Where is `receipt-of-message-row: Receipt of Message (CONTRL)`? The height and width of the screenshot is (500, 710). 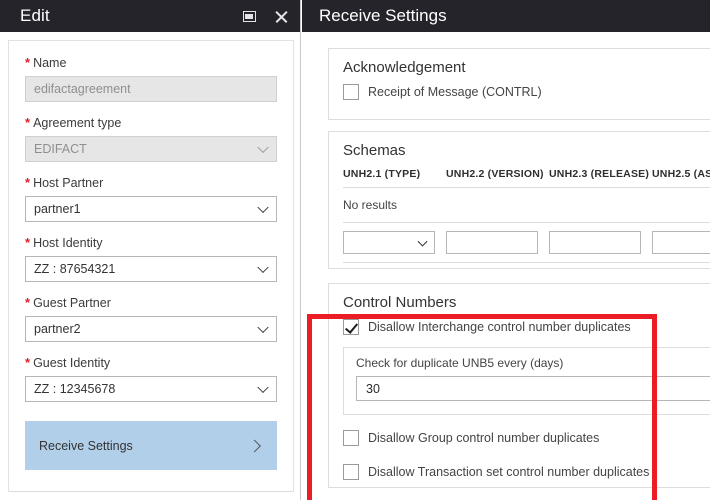
receipt-of-message-row: Receipt of Message (CONTRL) is located at coordinates (519, 92).